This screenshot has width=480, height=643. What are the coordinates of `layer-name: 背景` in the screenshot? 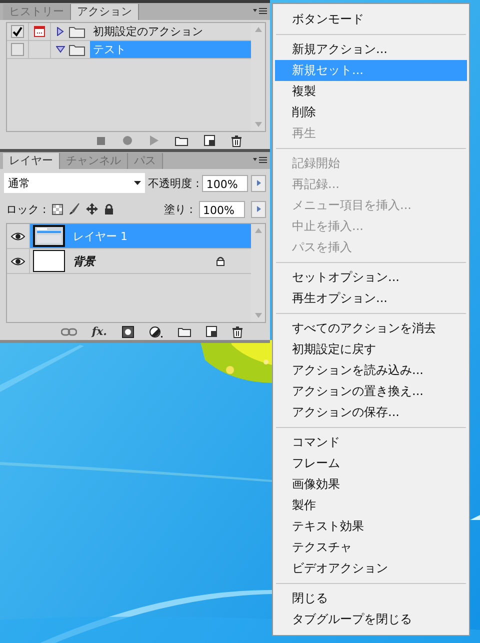 It's located at (85, 261).